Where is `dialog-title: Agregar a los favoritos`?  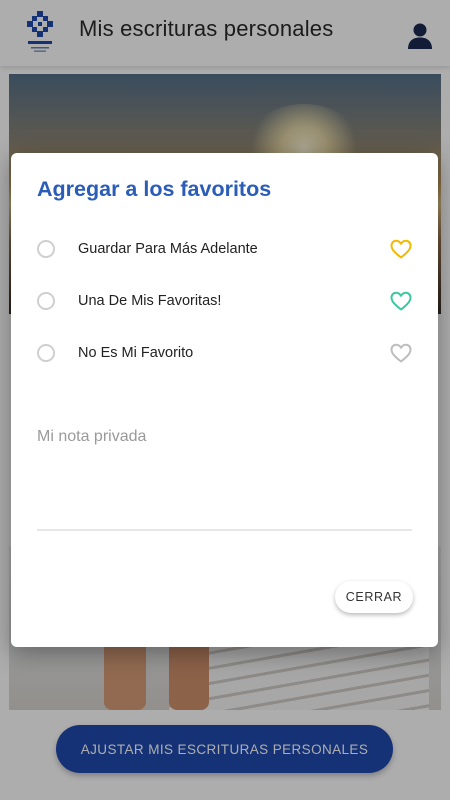 dialog-title: Agregar a los favoritos is located at coordinates (154, 189).